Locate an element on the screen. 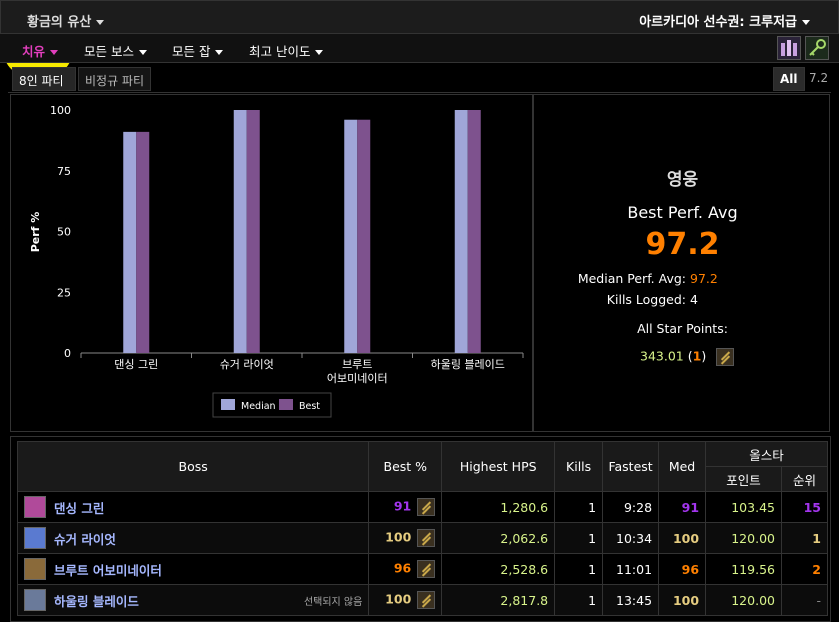  median-perf-row: Median Perf. Avg: 97.2 is located at coordinates (610, 278).